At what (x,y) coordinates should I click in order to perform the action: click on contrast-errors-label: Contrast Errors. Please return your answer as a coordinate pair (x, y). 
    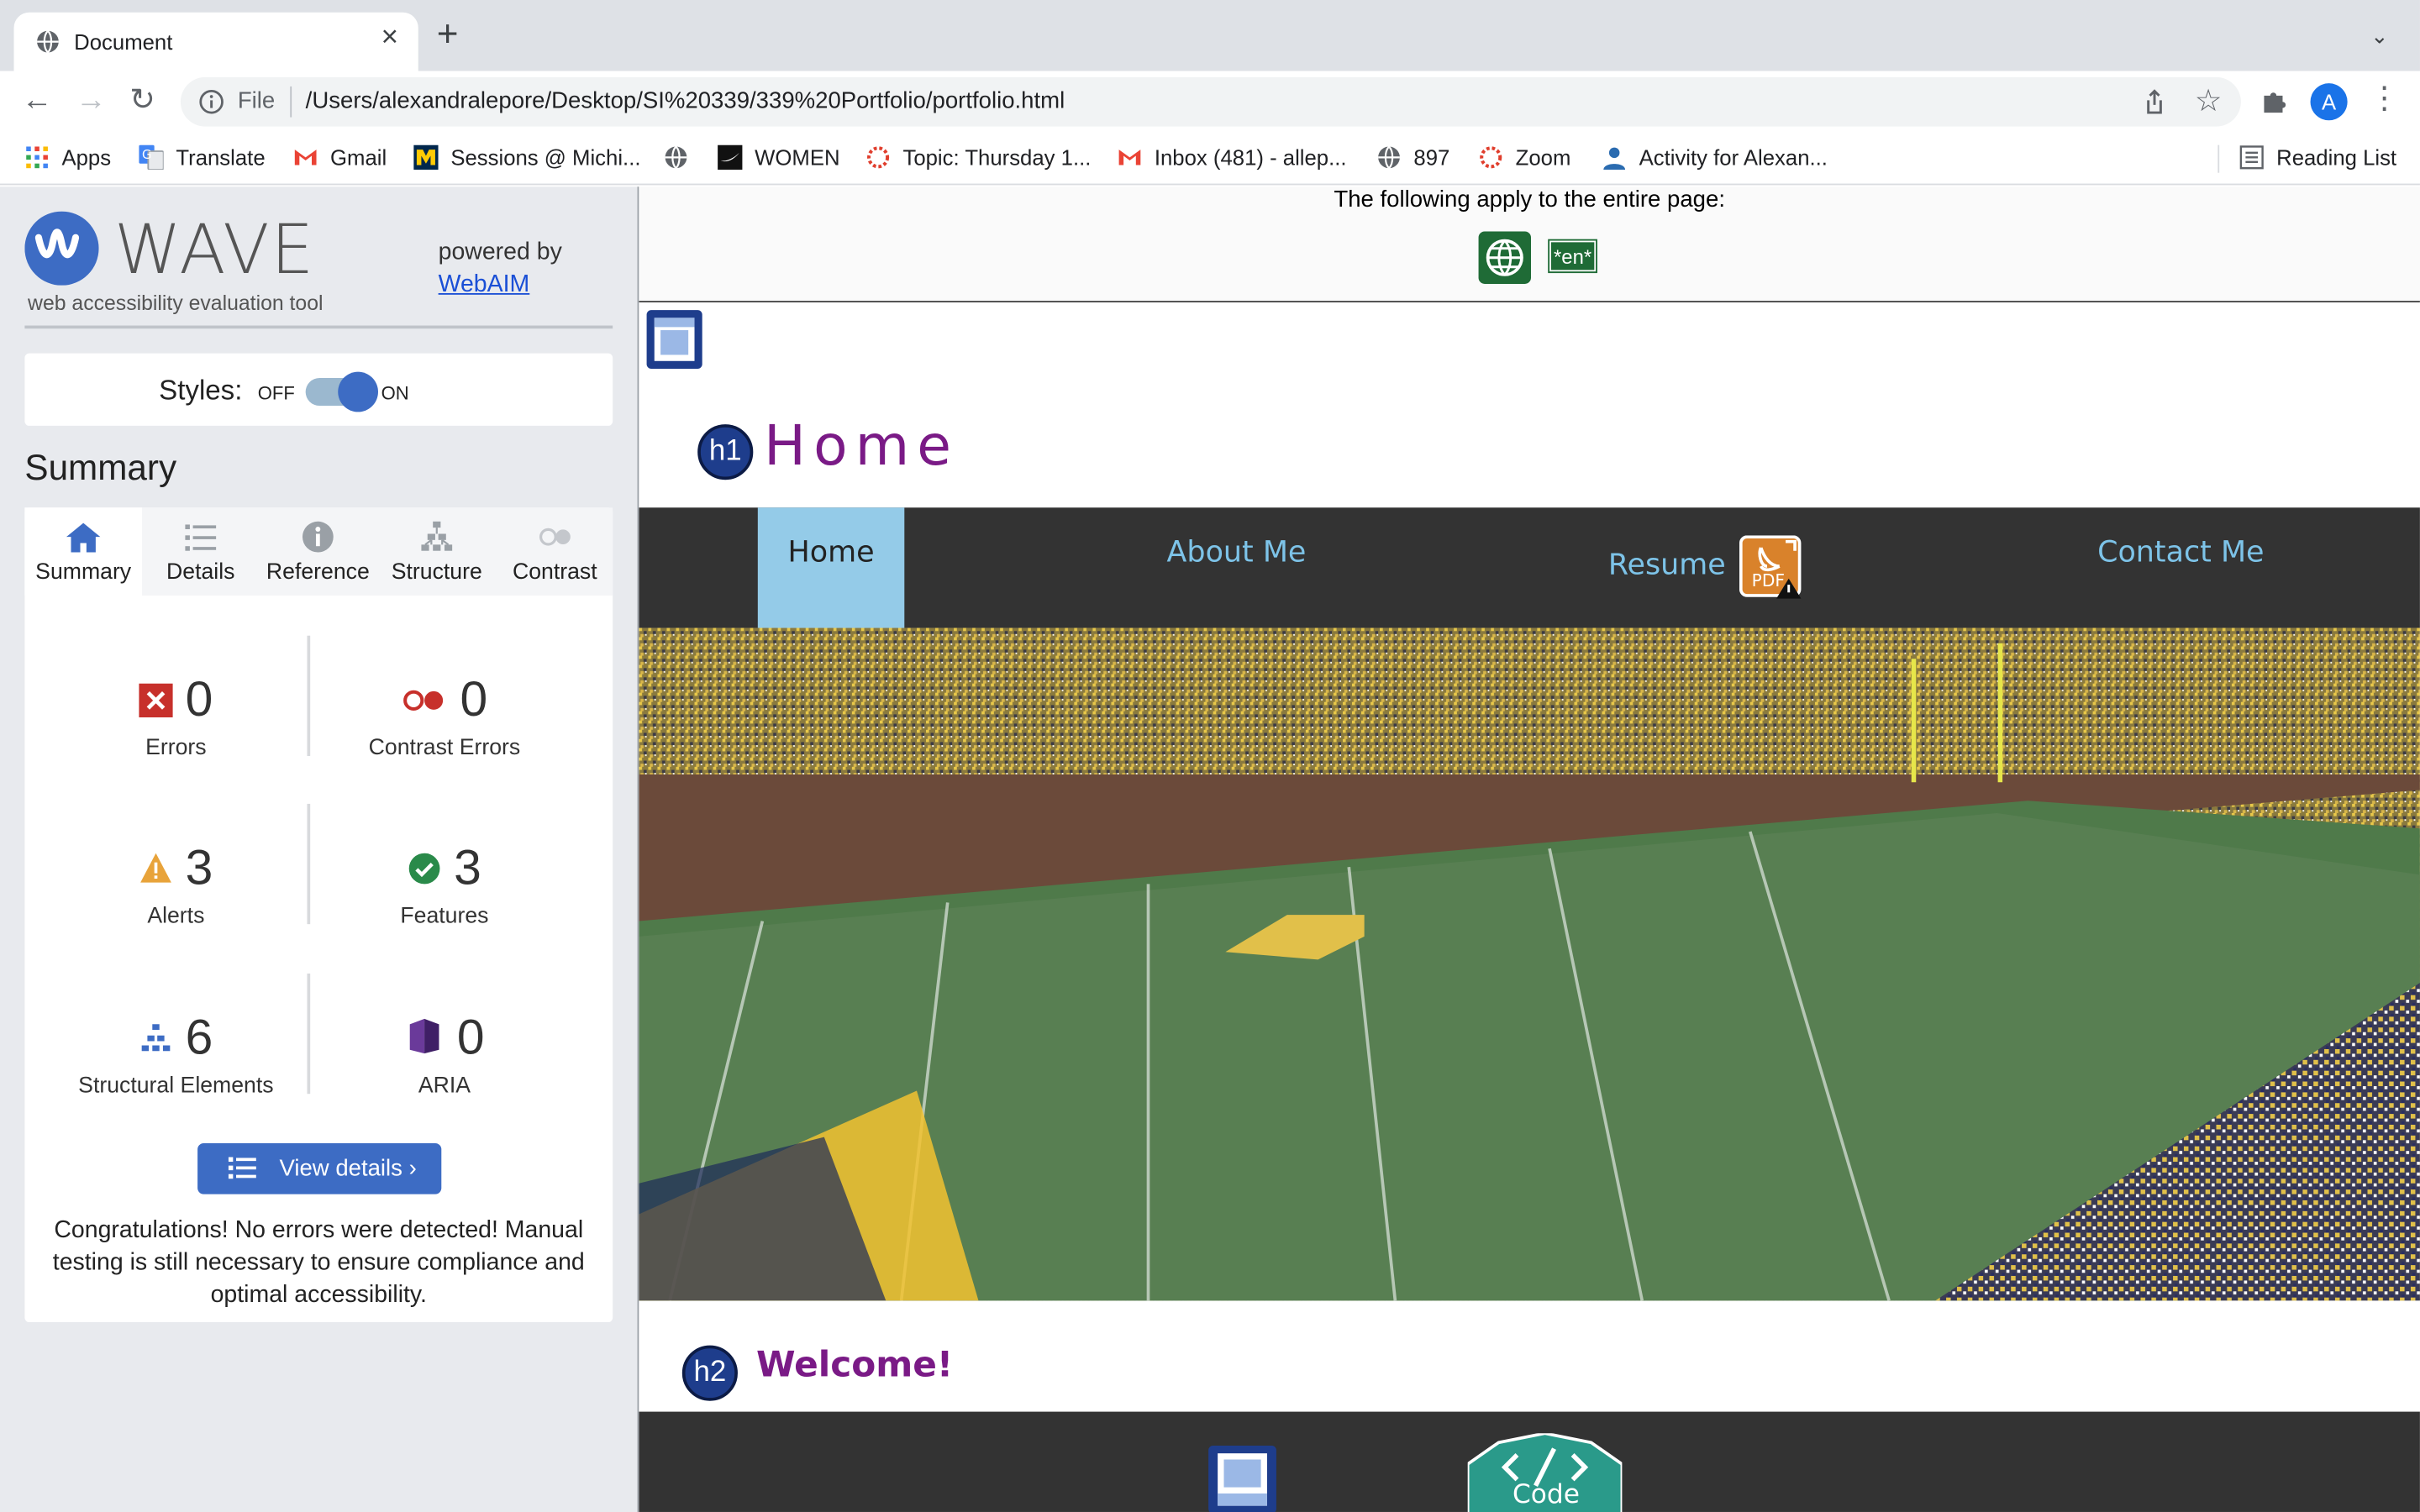
    Looking at the image, I should click on (445, 748).